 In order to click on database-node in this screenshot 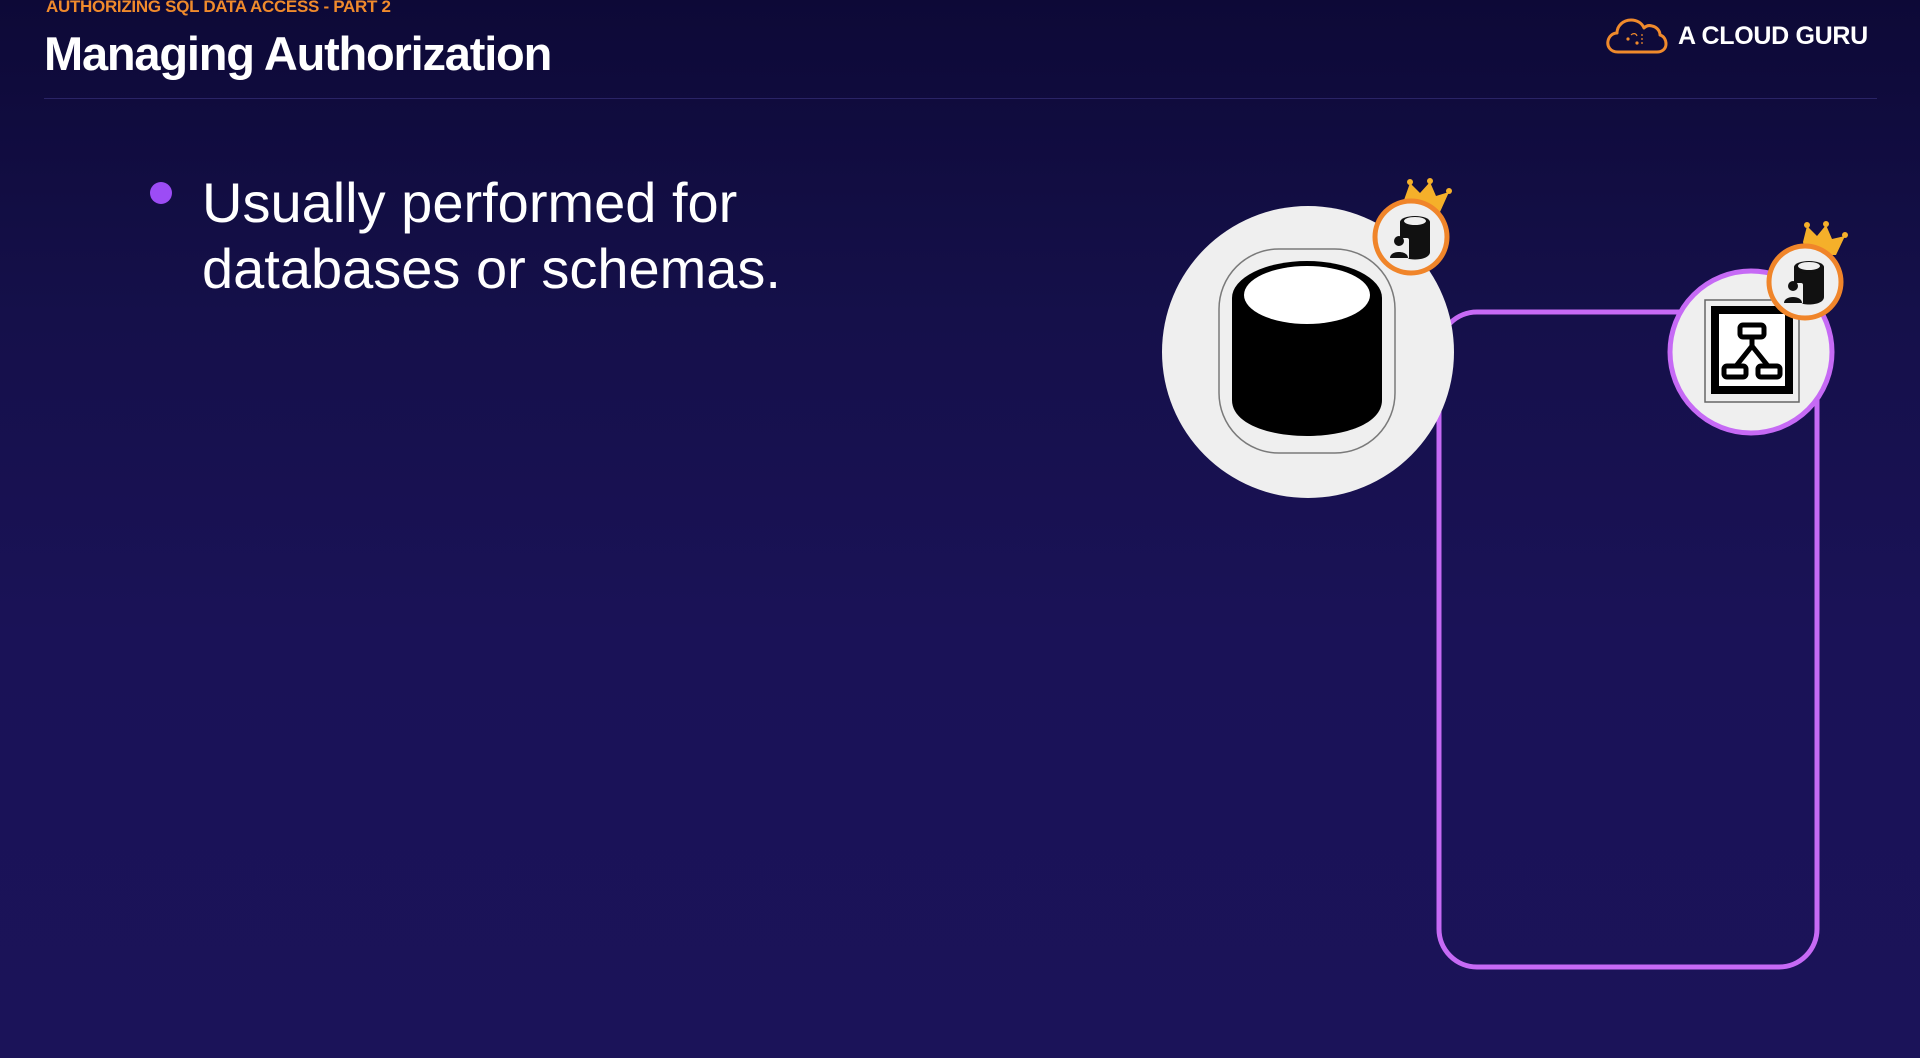, I will do `click(1308, 352)`.